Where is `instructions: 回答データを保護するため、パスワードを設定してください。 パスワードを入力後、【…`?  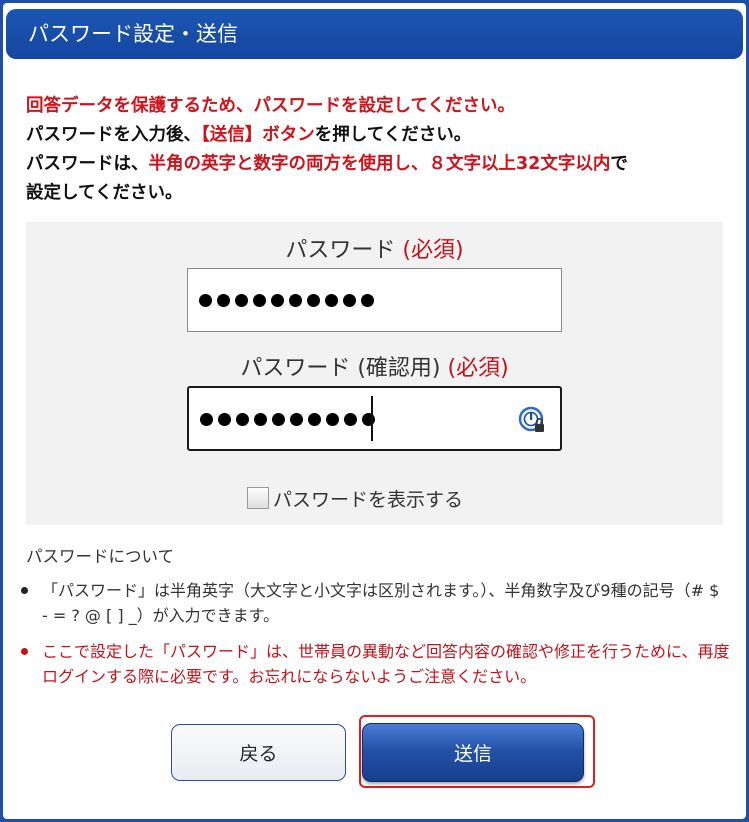
instructions: 回答データを保護するため、パスワードを設定してください。 パスワードを入力後、【… is located at coordinates (376, 150).